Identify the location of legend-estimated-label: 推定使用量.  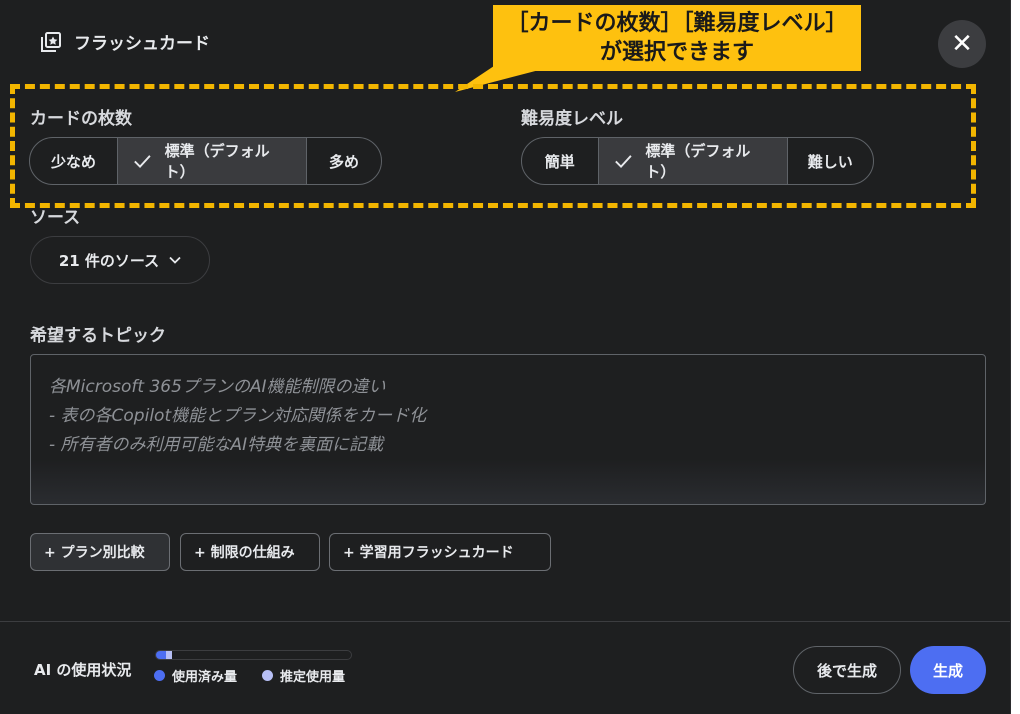
(313, 677).